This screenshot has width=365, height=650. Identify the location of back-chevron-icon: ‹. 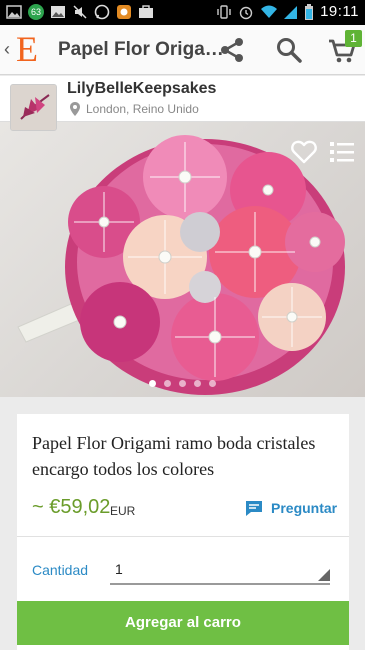
(7, 49).